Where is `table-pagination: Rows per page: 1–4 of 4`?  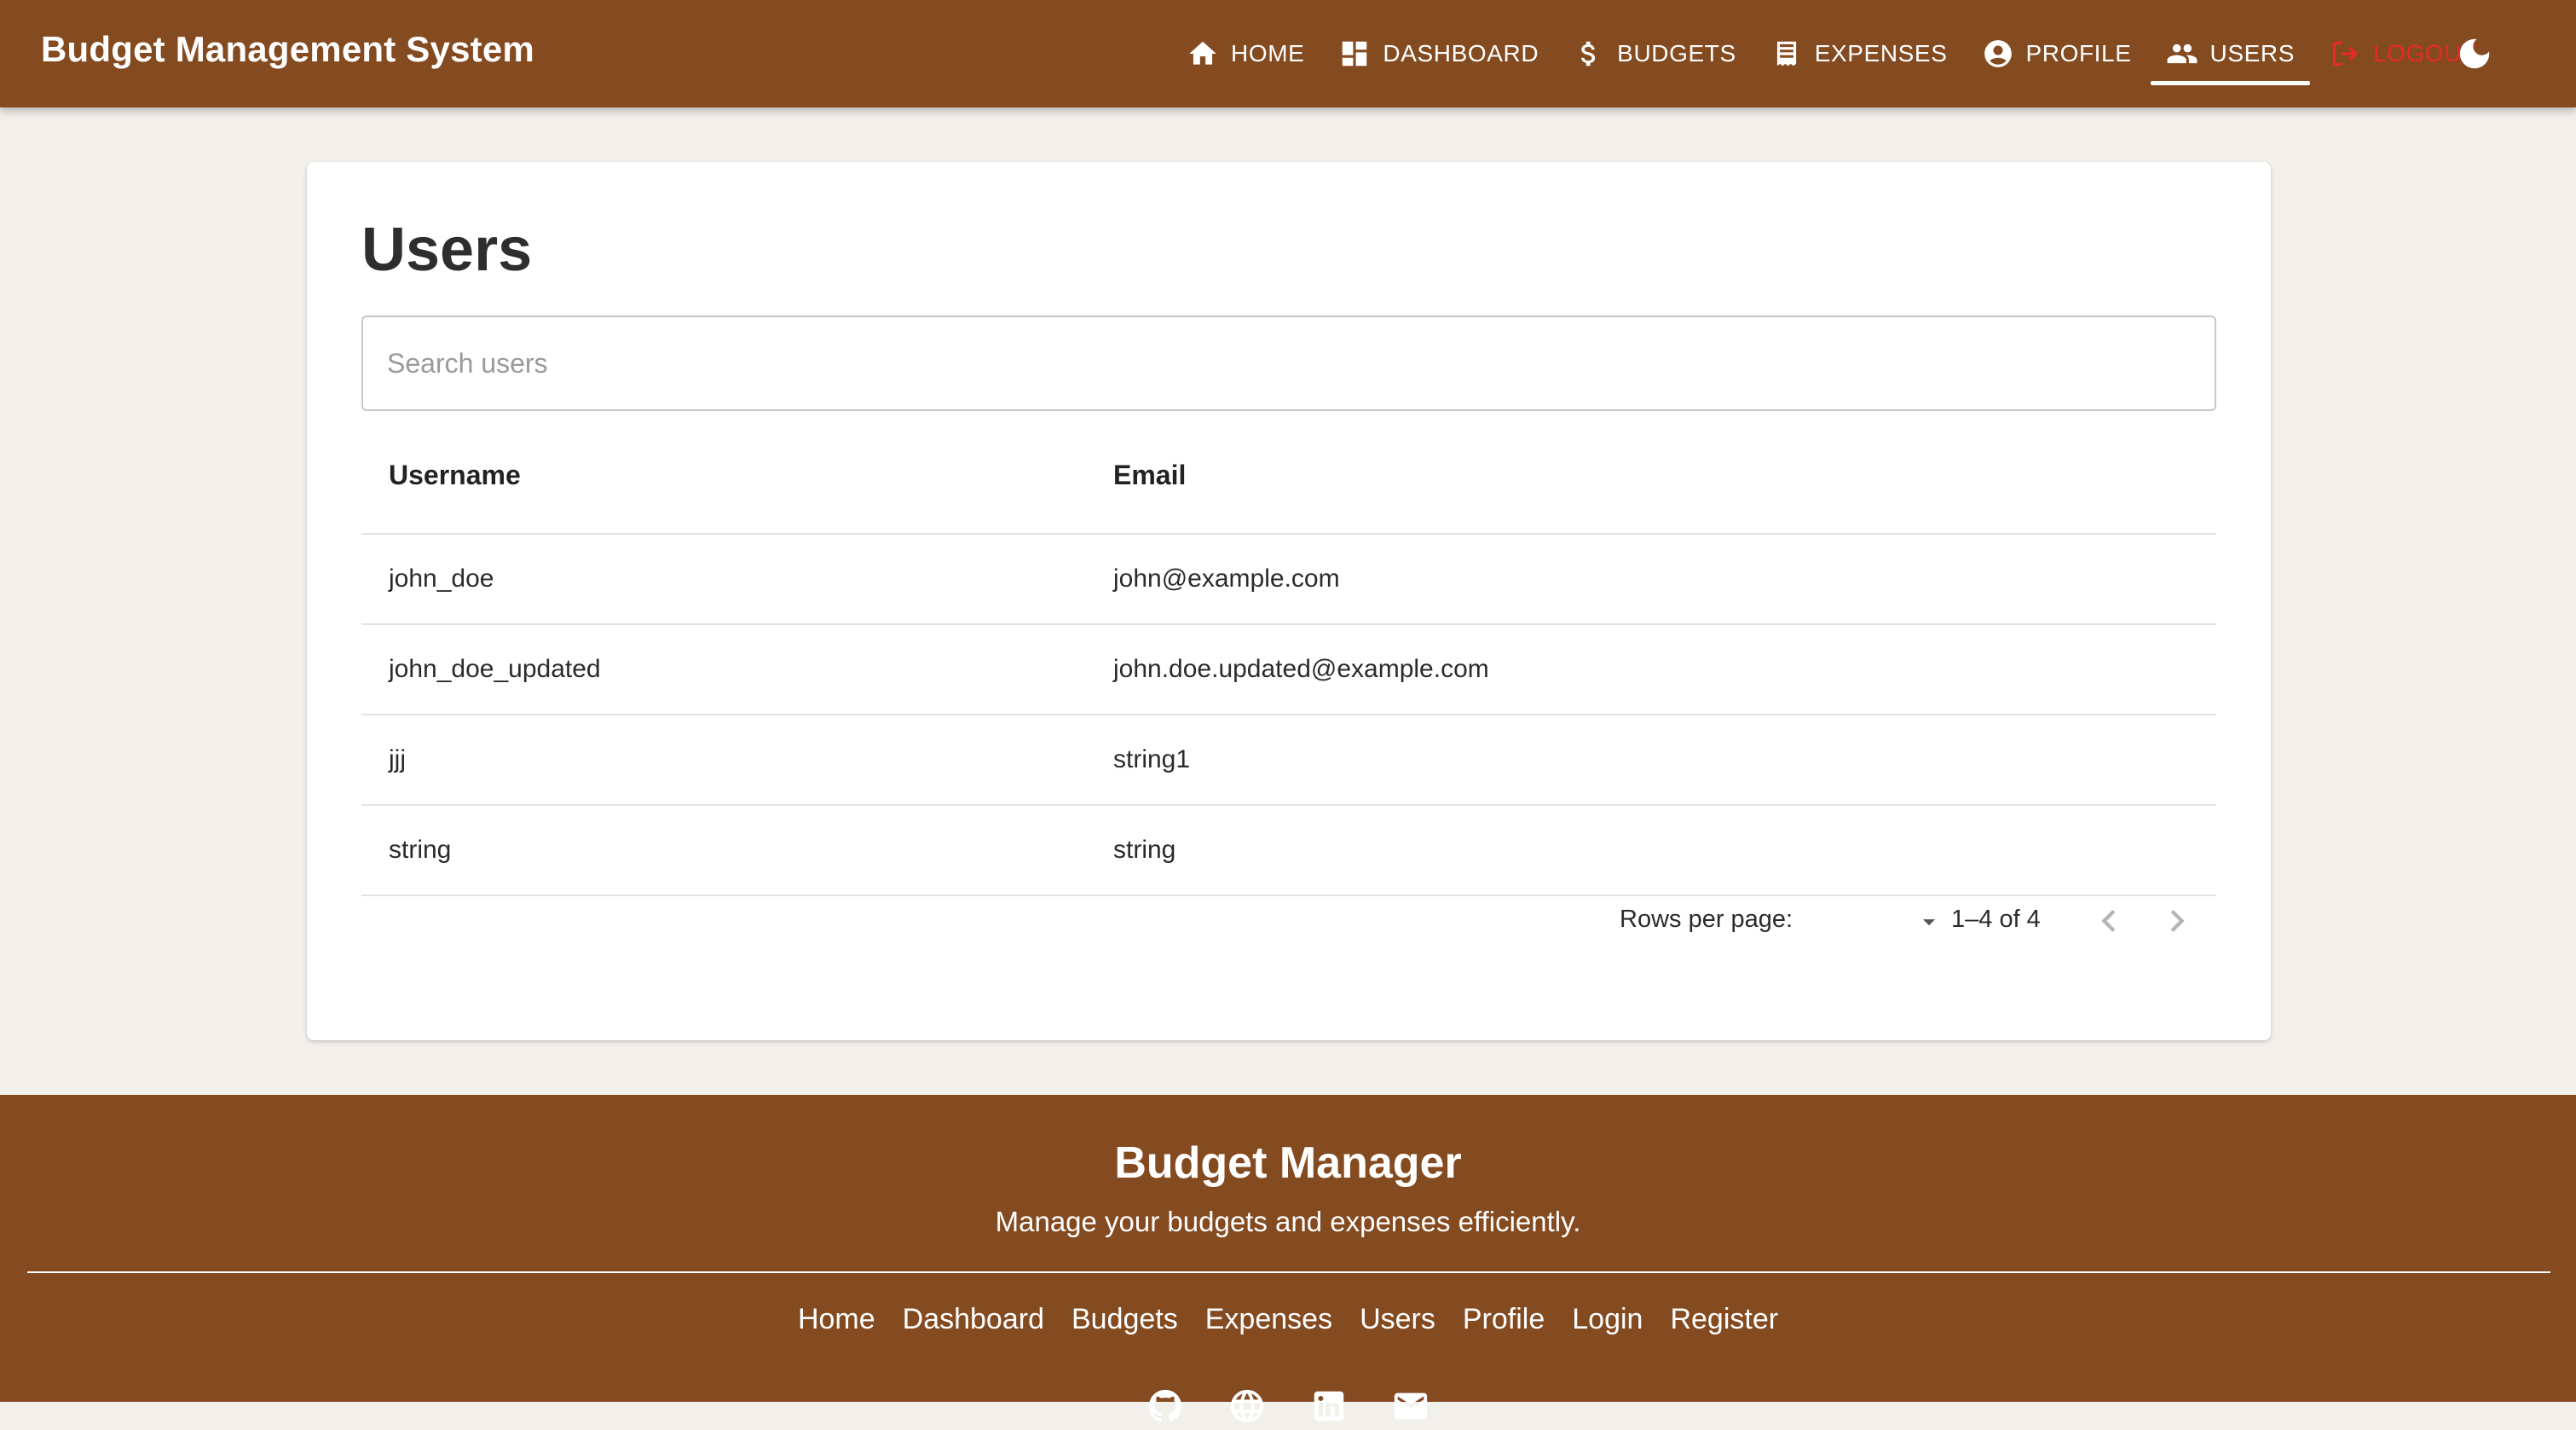 table-pagination: Rows per page: 1–4 of 4 is located at coordinates (1289, 921).